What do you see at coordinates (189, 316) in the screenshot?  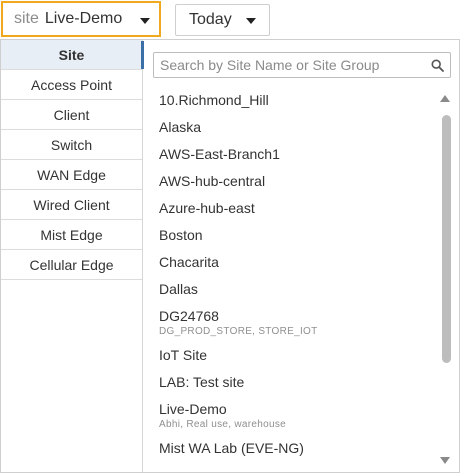 I see `site-name: DG24768` at bounding box center [189, 316].